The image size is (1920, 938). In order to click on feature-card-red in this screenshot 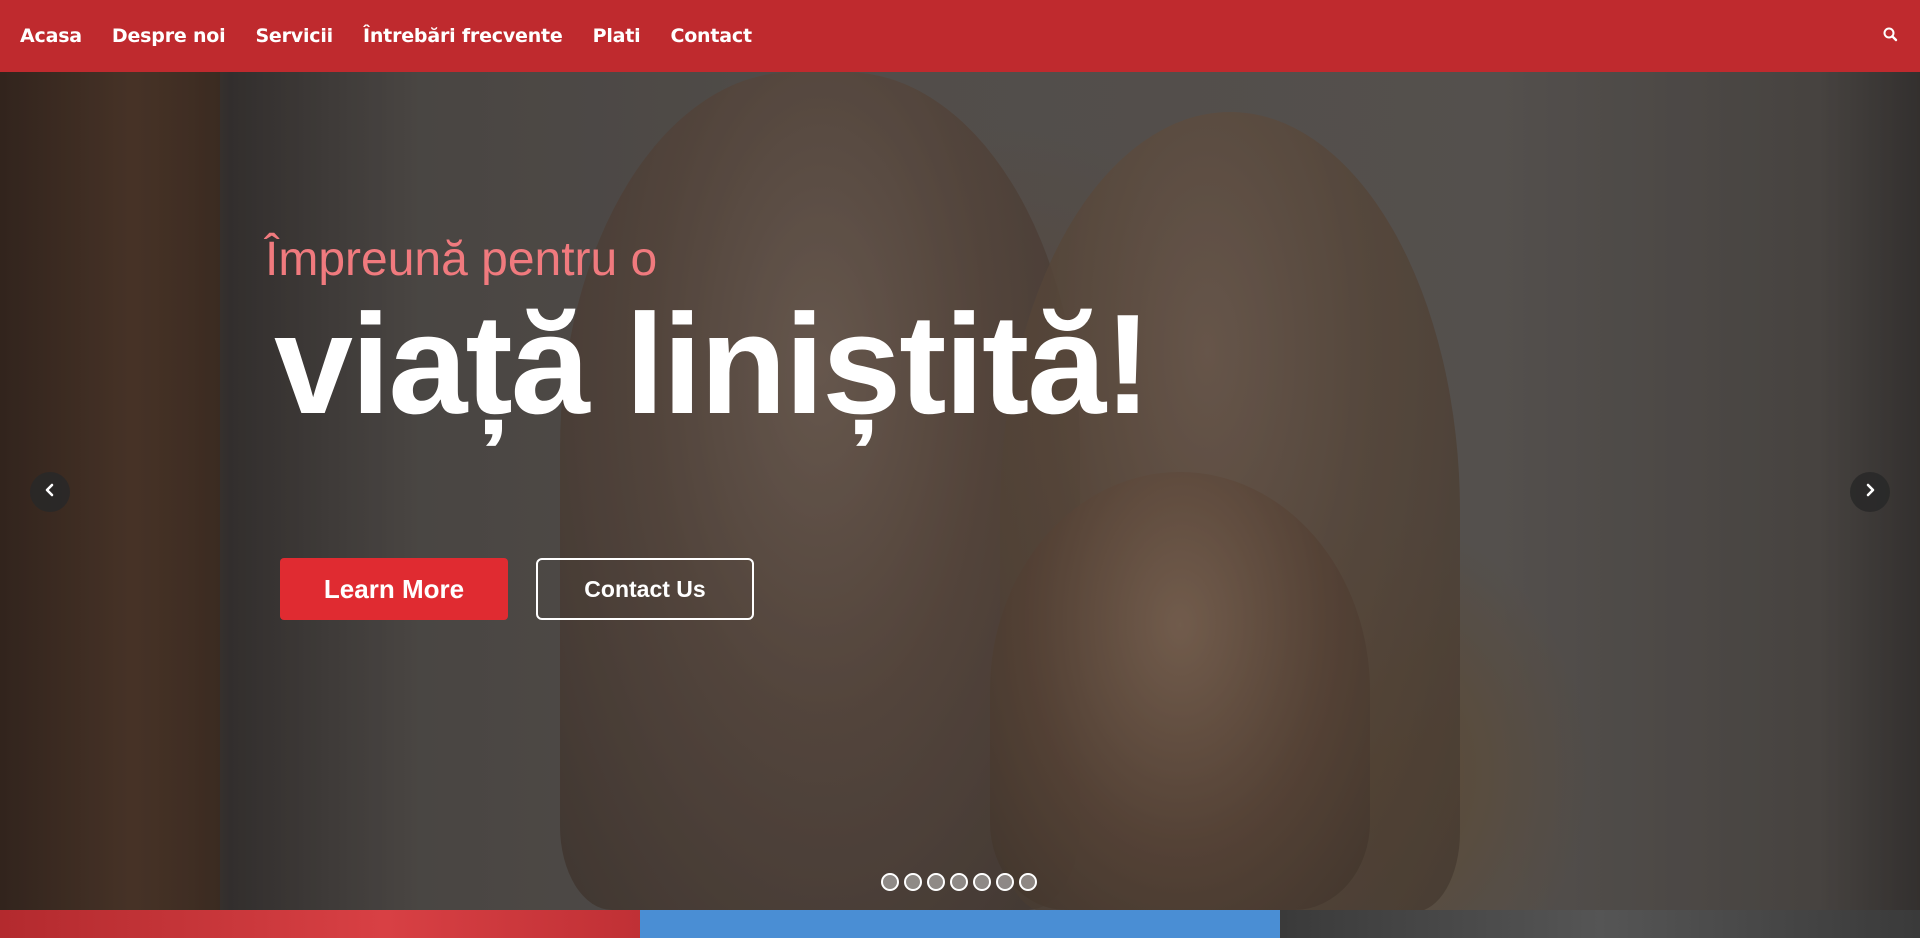, I will do `click(320, 924)`.